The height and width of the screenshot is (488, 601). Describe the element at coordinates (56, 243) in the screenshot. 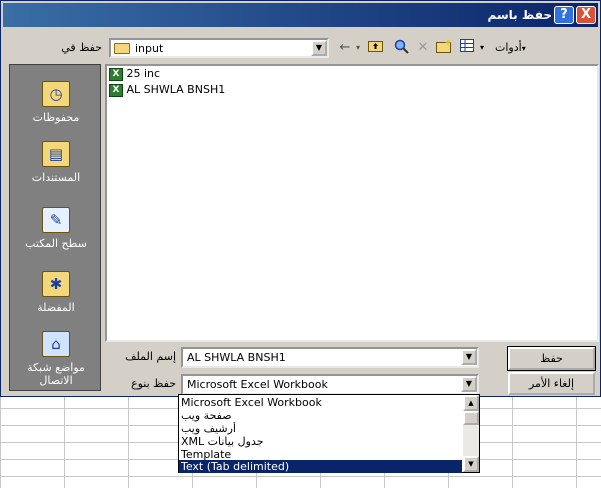

I see `place-label: سطح المكتب` at that location.